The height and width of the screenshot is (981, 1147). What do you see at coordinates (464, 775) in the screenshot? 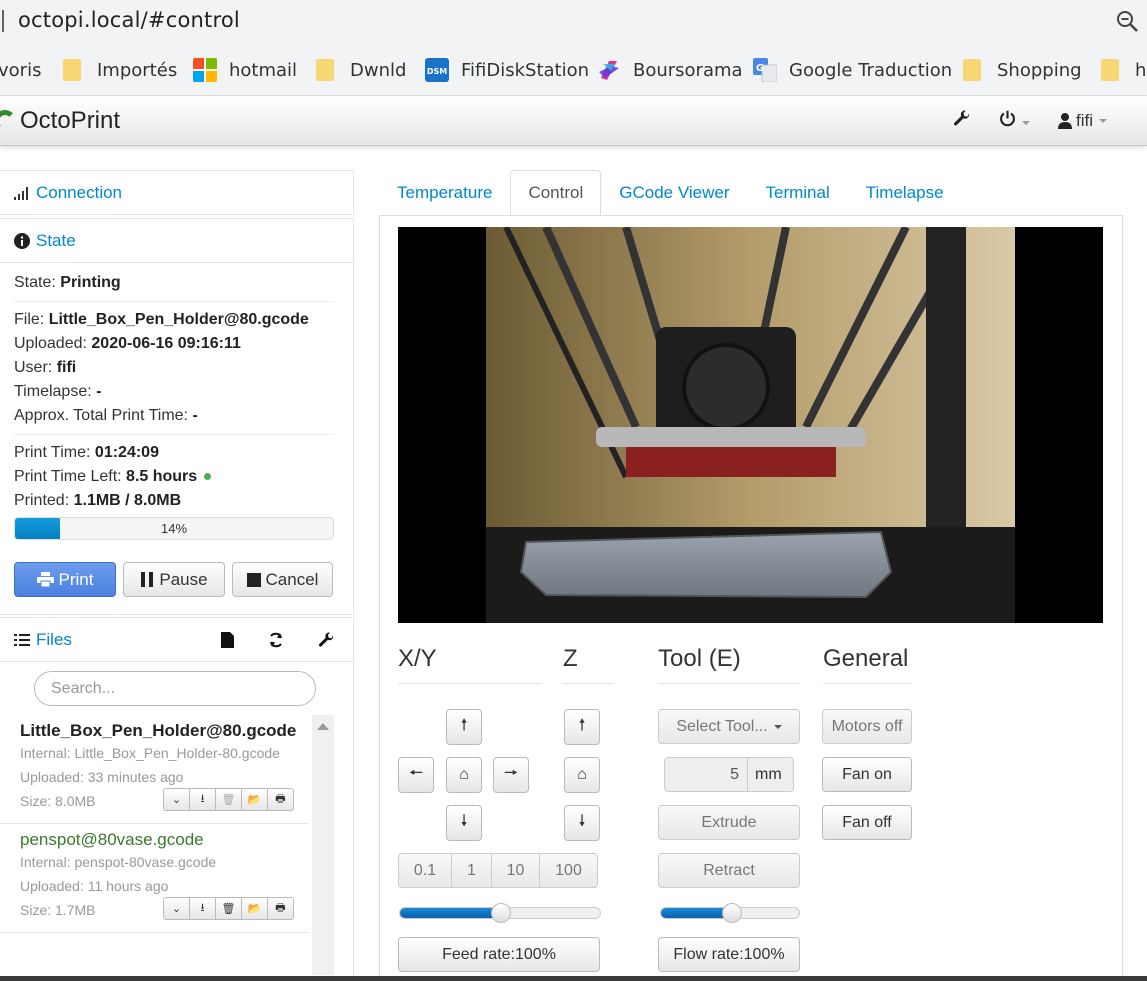
I see `home-xy-button: ⌂` at bounding box center [464, 775].